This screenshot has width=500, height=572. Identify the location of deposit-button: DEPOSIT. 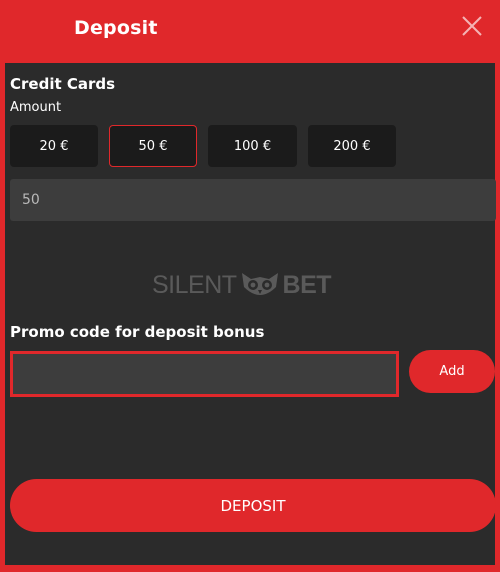
(253, 505).